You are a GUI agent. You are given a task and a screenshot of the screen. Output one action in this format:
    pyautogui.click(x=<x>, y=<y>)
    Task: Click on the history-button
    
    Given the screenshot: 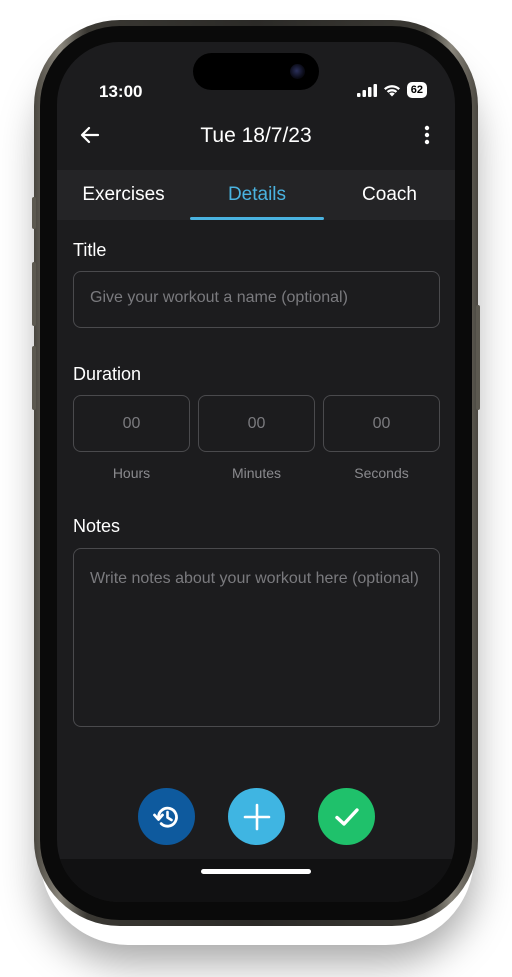 What is the action you would take?
    pyautogui.click(x=166, y=816)
    